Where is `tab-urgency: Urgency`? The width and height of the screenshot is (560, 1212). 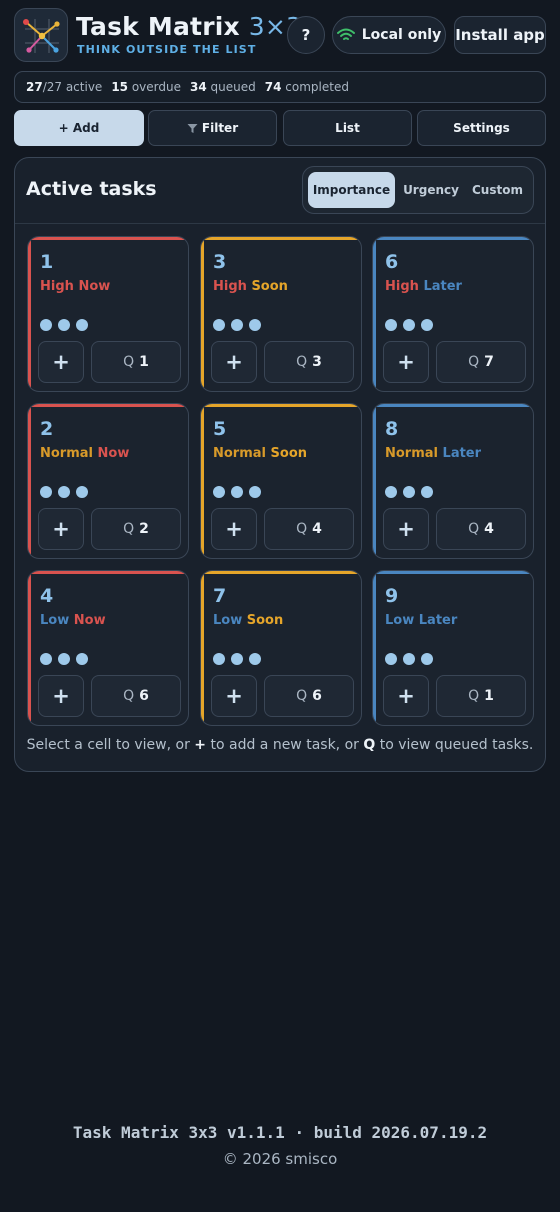
tab-urgency: Urgency is located at coordinates (431, 190).